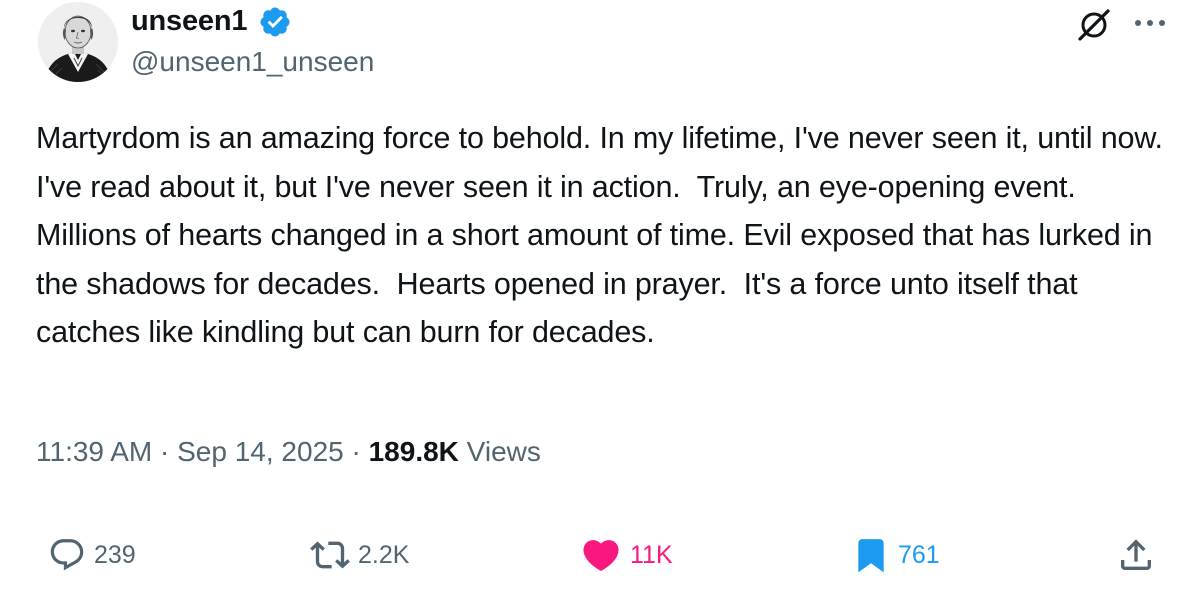  What do you see at coordinates (1094, 25) in the screenshot?
I see `grok-icon` at bounding box center [1094, 25].